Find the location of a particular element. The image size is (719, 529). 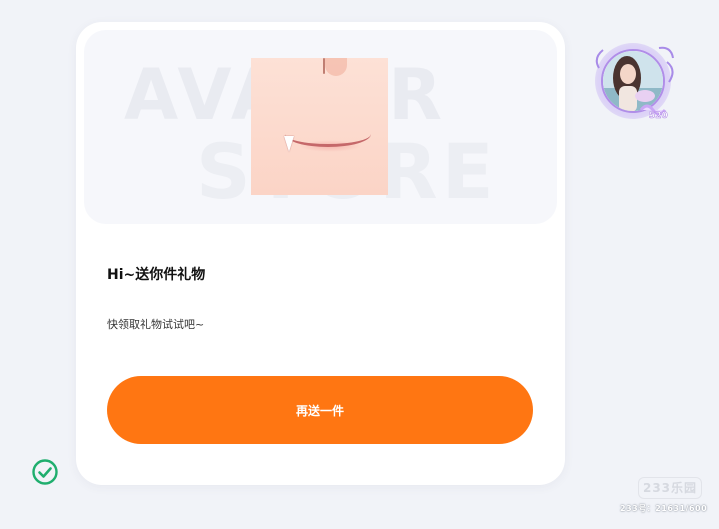

avatar-face-preview is located at coordinates (319, 126).